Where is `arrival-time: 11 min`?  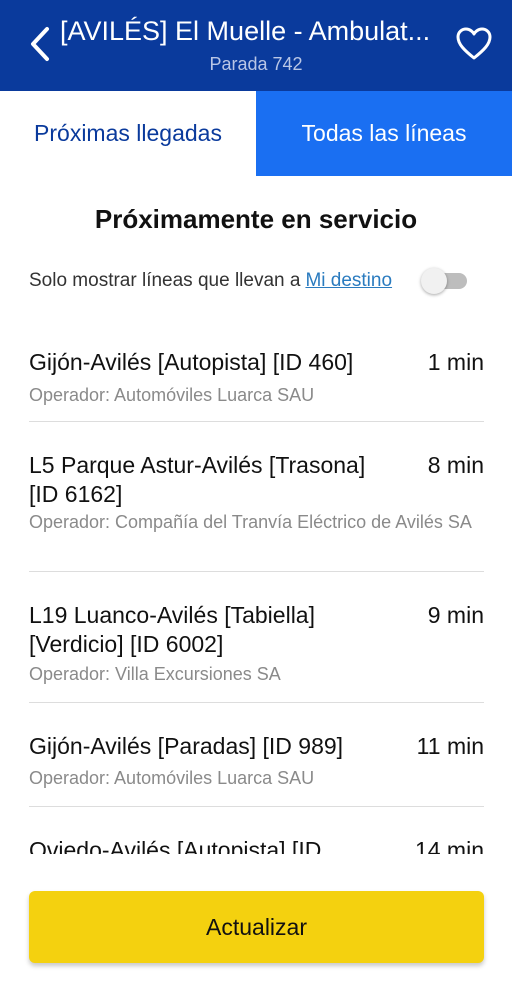
arrival-time: 11 min is located at coordinates (450, 746).